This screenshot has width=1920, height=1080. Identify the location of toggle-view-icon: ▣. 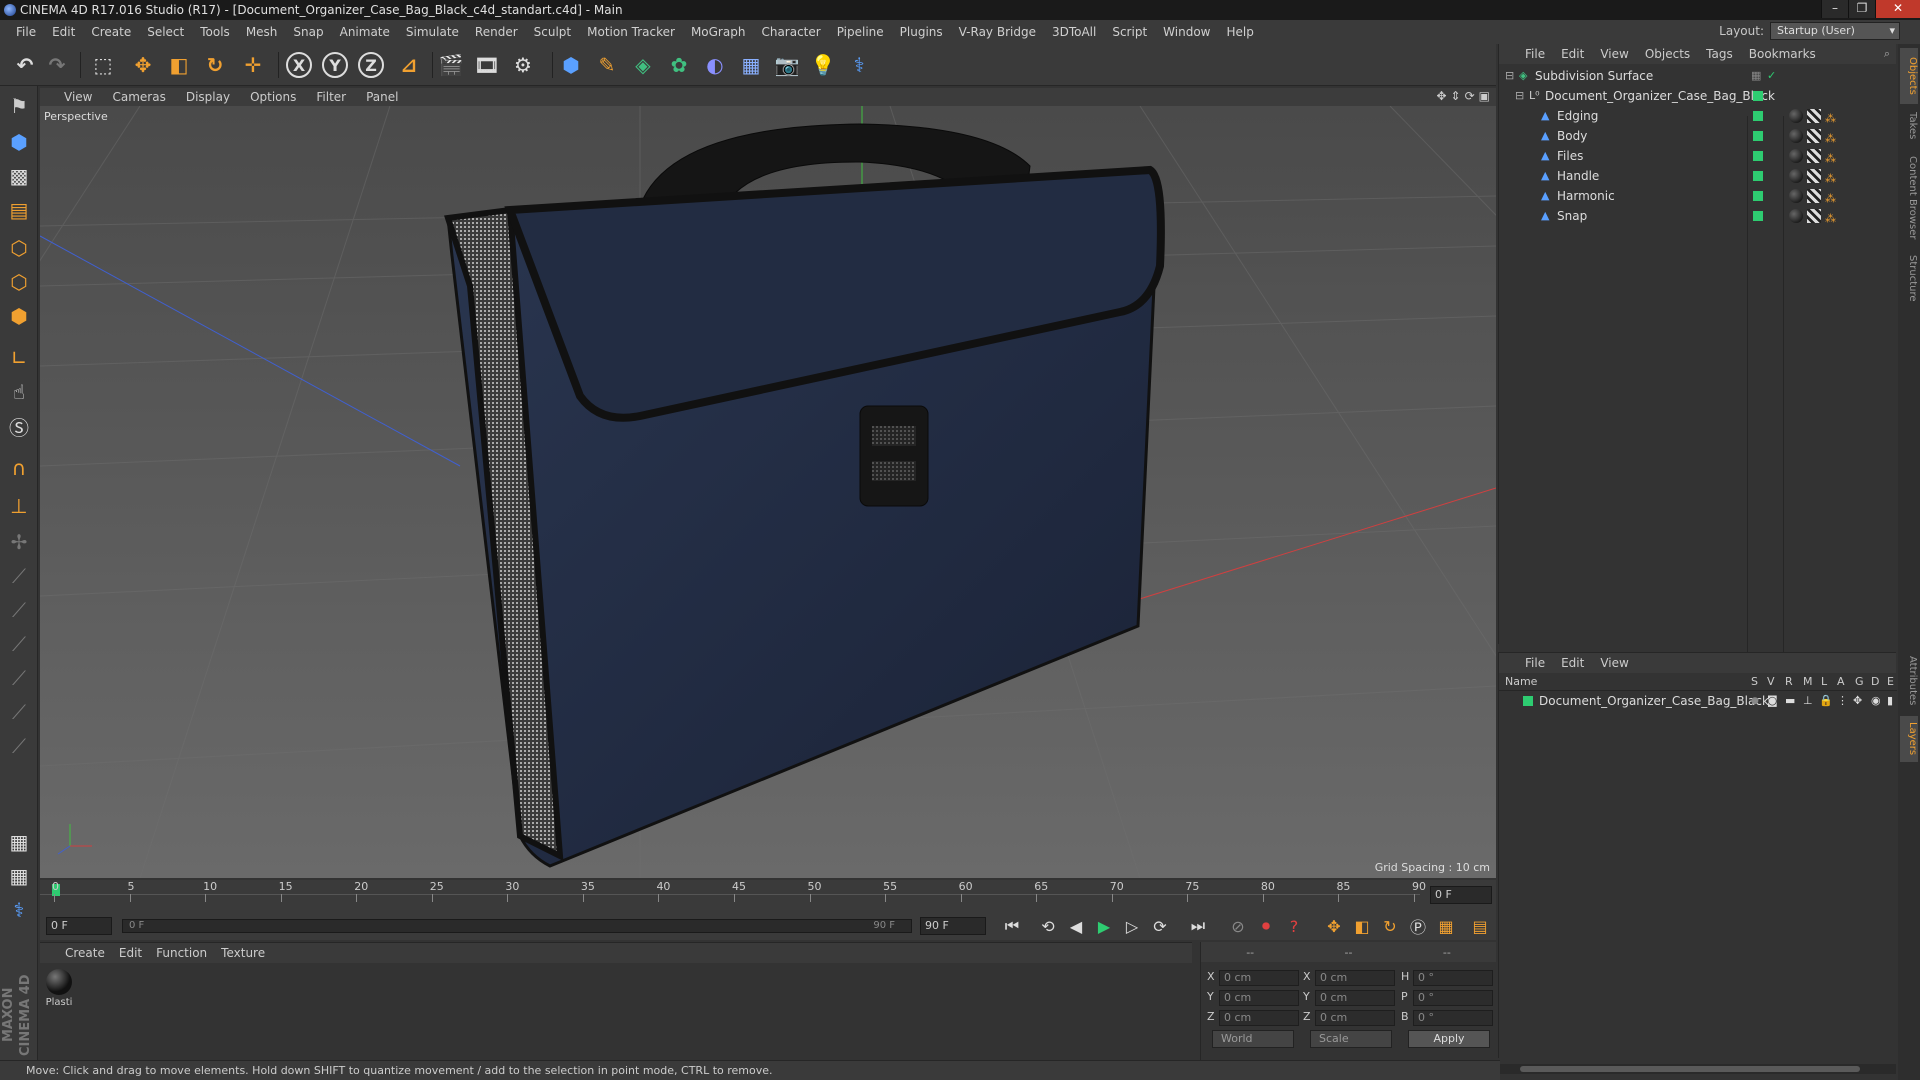
(1484, 96).